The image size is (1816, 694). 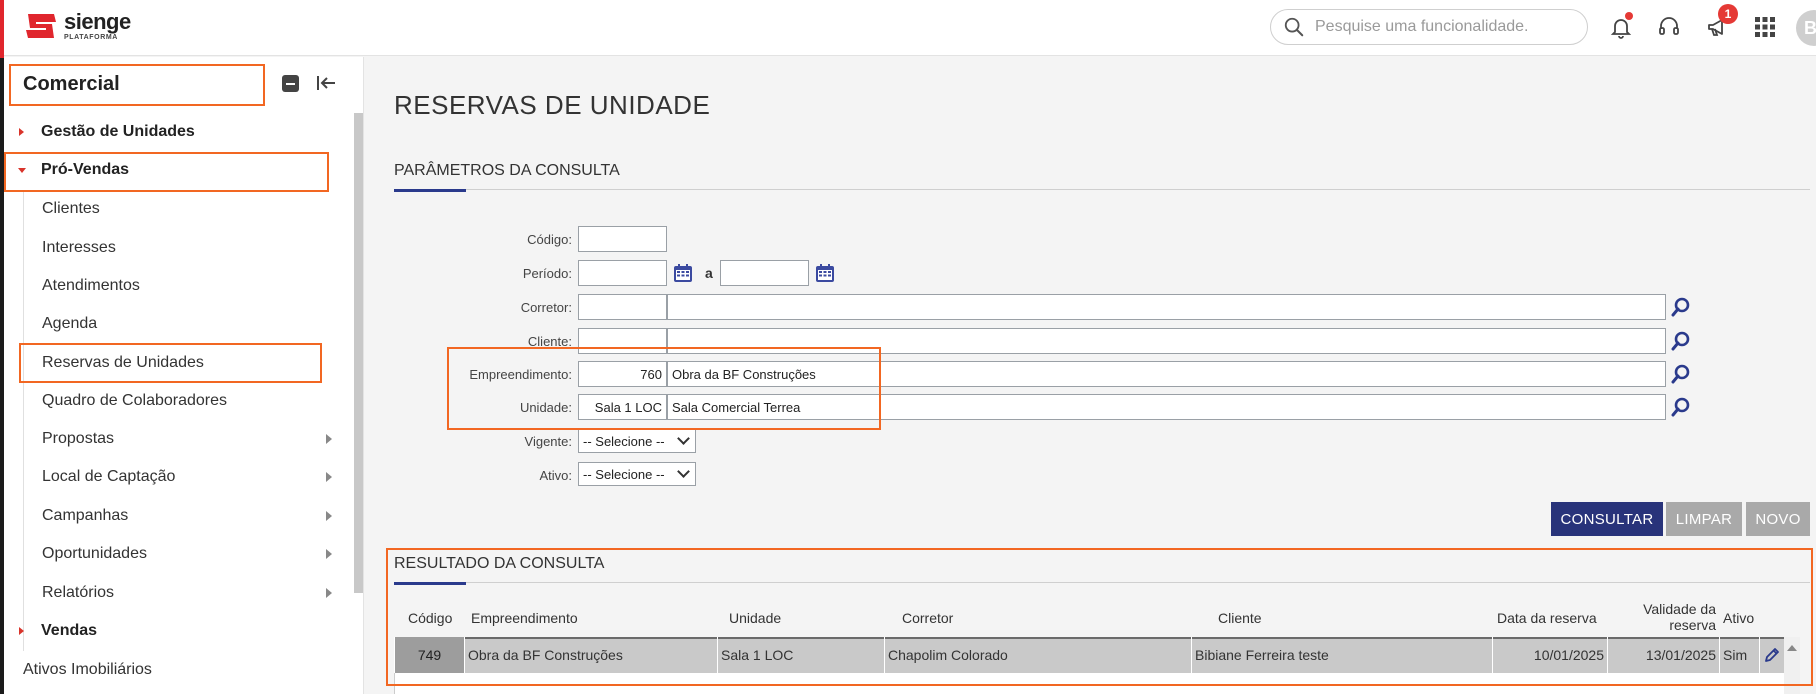 What do you see at coordinates (85, 170) in the screenshot?
I see `sidebar-item-pro-vendas: Pró-Vendas` at bounding box center [85, 170].